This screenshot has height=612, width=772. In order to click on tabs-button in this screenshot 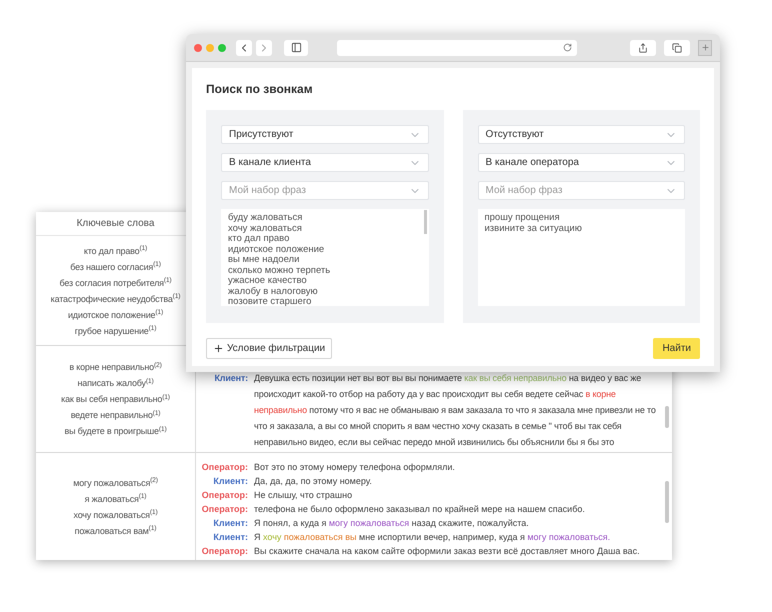, I will do `click(677, 48)`.